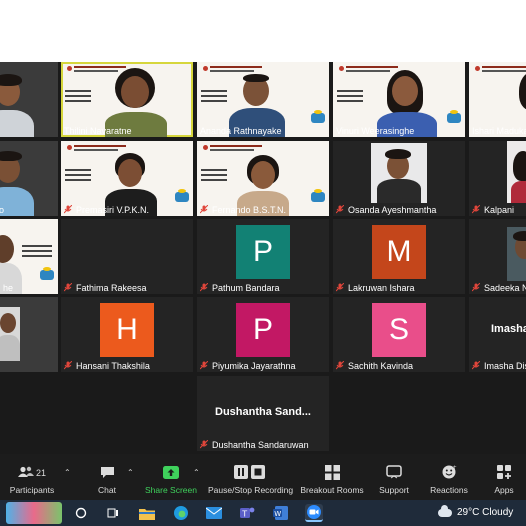 The height and width of the screenshot is (526, 526). What do you see at coordinates (497, 99) in the screenshot?
I see `video-tile-ishari: Ishari Maduka` at bounding box center [497, 99].